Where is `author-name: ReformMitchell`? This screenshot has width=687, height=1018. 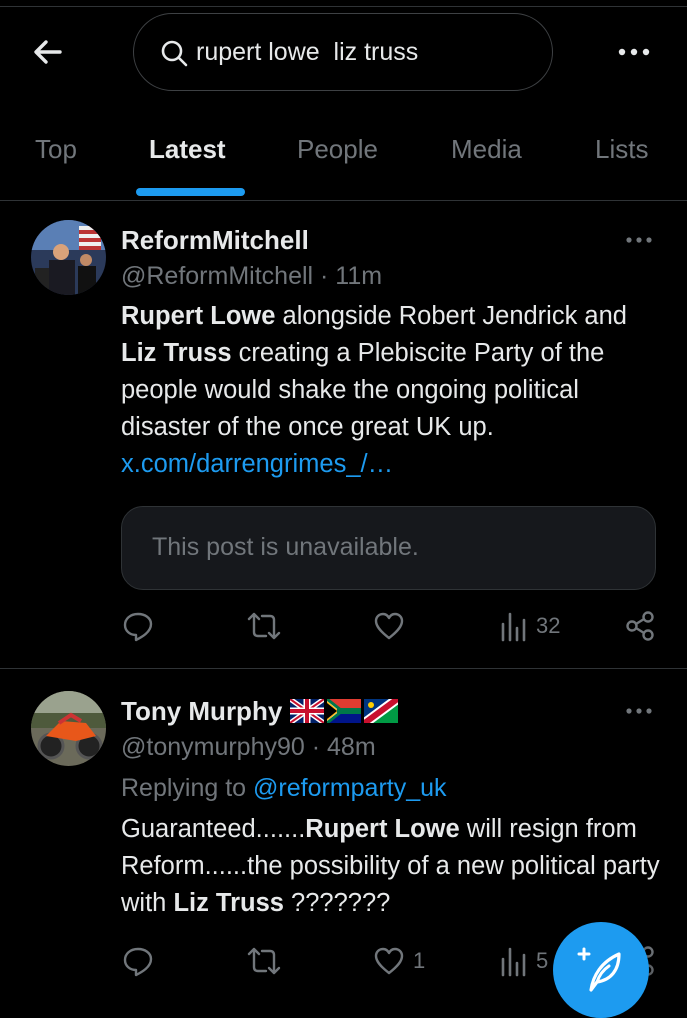
author-name: ReformMitchell is located at coordinates (215, 240).